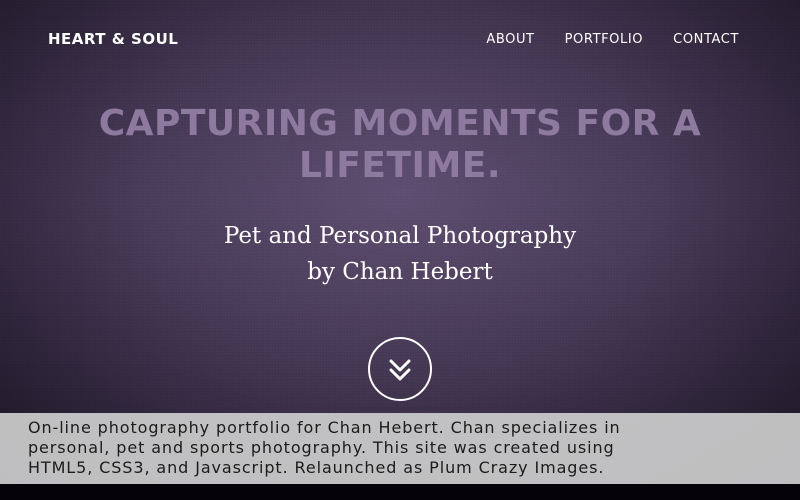 The width and height of the screenshot is (800, 500). What do you see at coordinates (400, 236) in the screenshot?
I see `hero-subtitle-line-1: Pet and Personal Photography` at bounding box center [400, 236].